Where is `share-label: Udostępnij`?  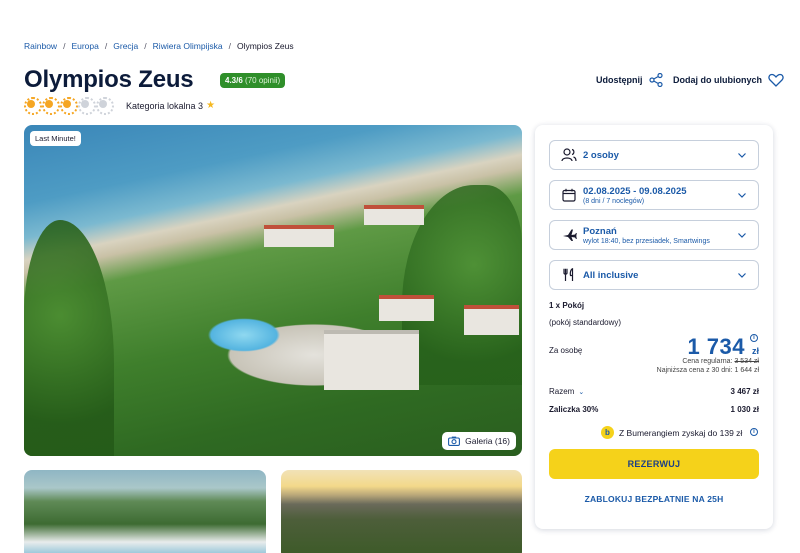 share-label: Udostępnij is located at coordinates (619, 80).